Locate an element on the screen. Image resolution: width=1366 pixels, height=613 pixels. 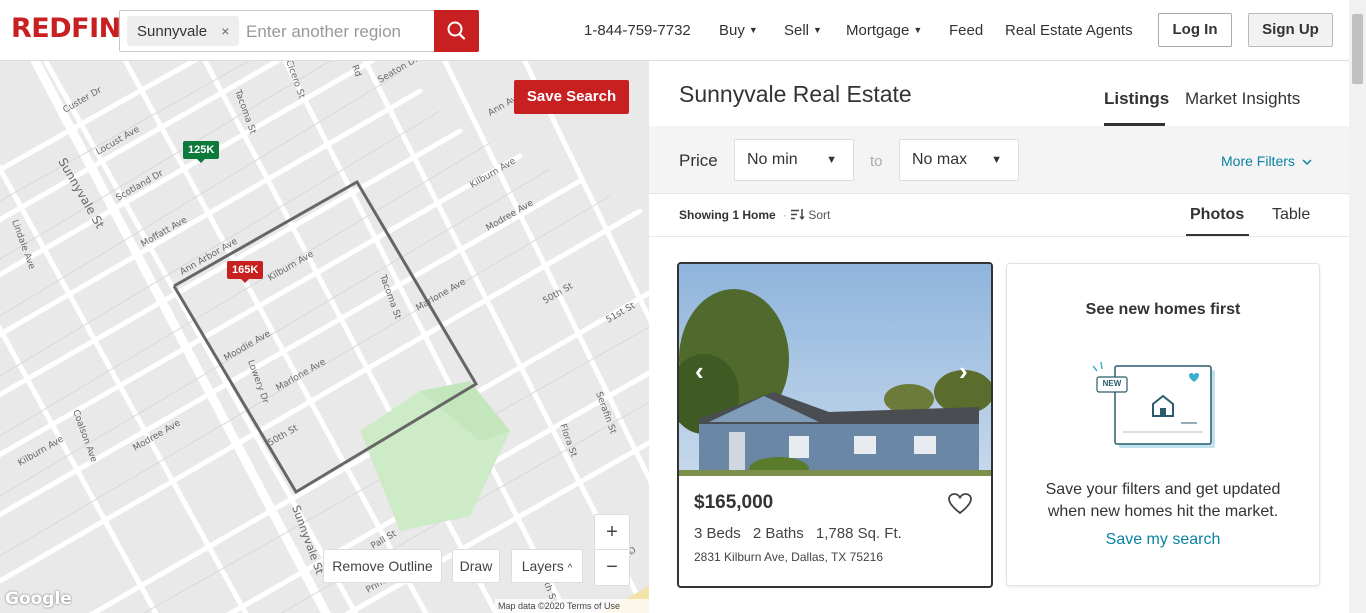
draw-button: Draw is located at coordinates (476, 566).